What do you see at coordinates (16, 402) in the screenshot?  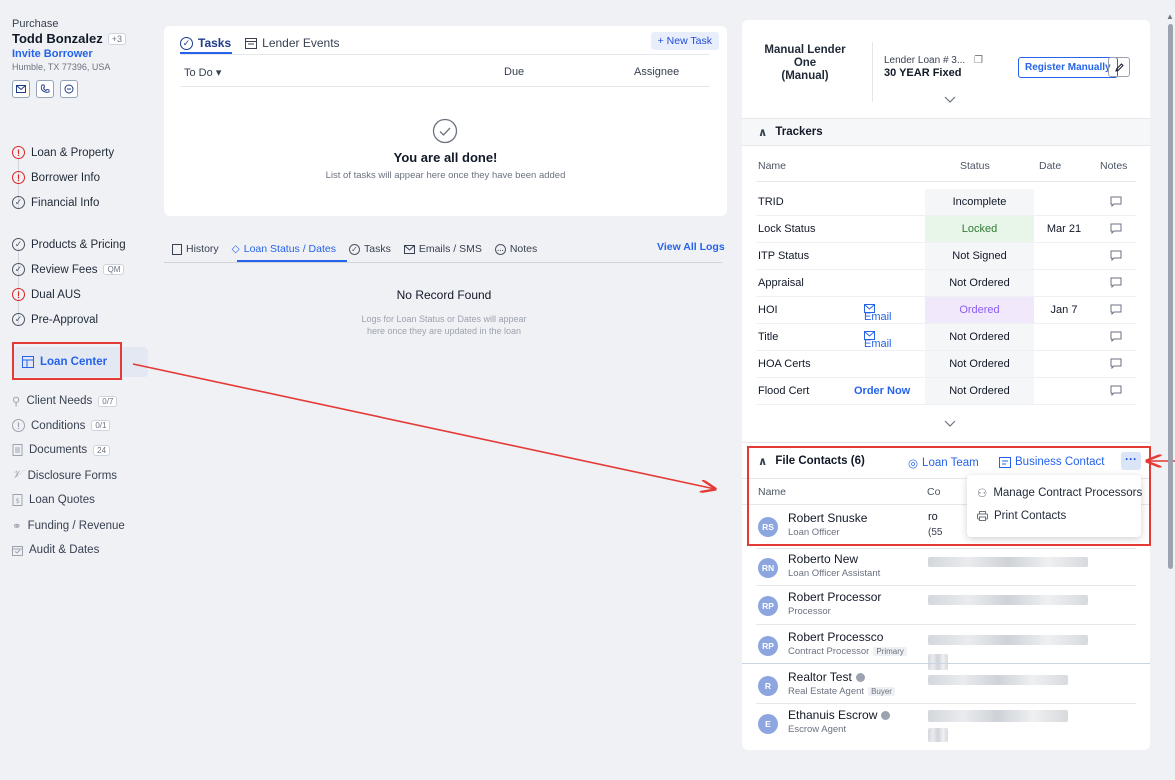 I see `client-needs-icon: ⚲` at bounding box center [16, 402].